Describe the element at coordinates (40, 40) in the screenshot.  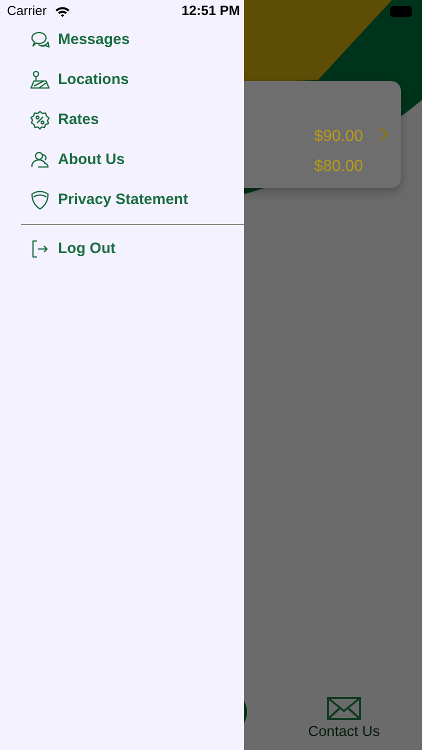
I see `speech-bubbles-icon` at that location.